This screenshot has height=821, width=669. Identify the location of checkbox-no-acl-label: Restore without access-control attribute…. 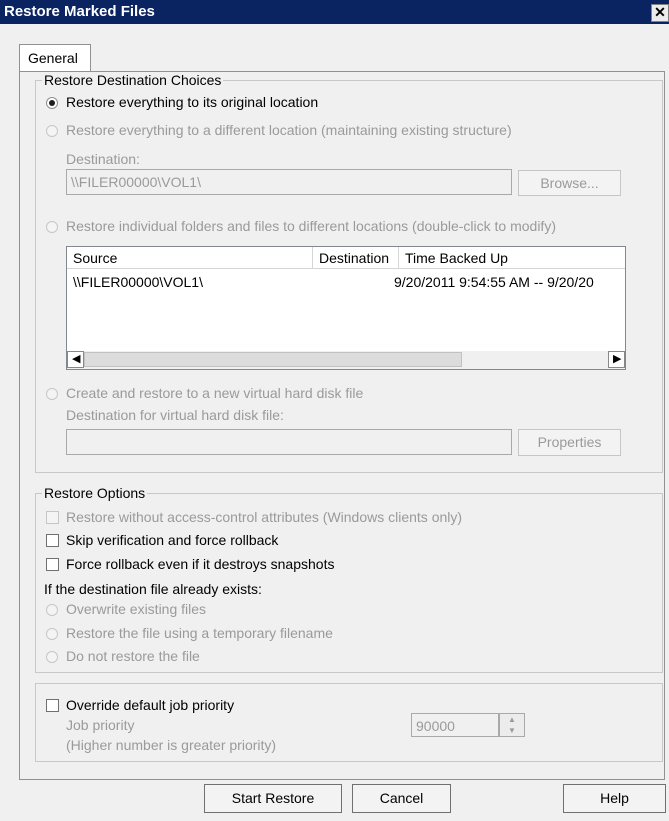
(264, 517).